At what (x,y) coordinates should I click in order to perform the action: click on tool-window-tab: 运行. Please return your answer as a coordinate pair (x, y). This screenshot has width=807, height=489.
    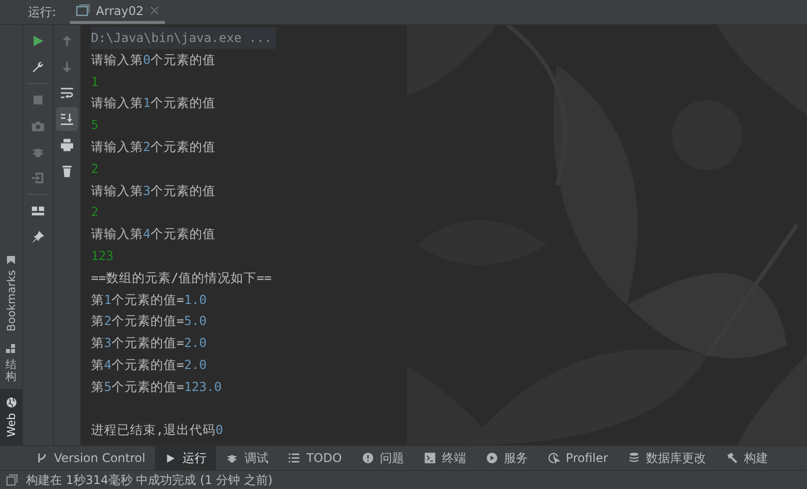
    Looking at the image, I should click on (185, 458).